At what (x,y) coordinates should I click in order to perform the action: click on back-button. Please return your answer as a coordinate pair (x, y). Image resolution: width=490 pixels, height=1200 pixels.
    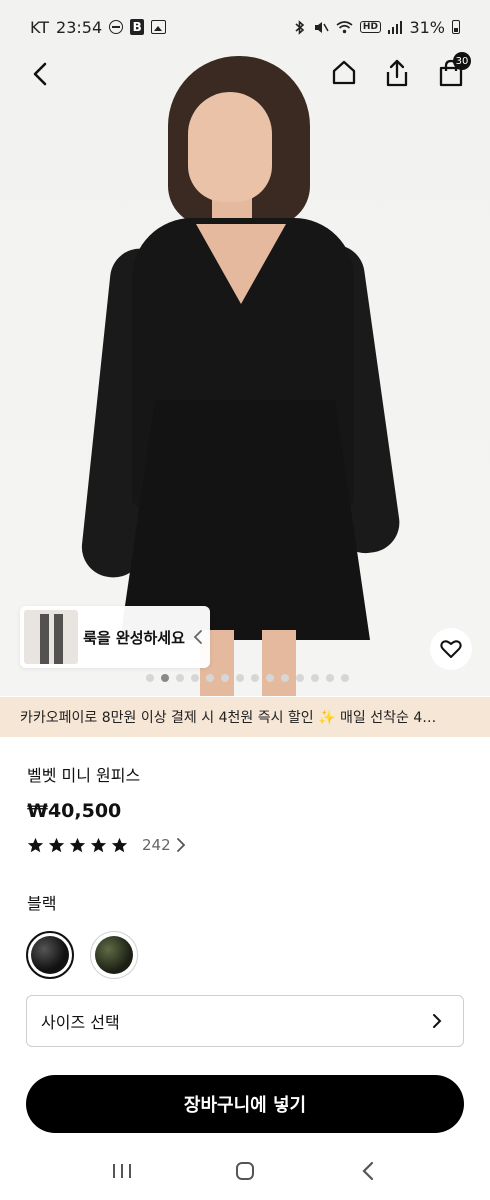
    Looking at the image, I should click on (40, 74).